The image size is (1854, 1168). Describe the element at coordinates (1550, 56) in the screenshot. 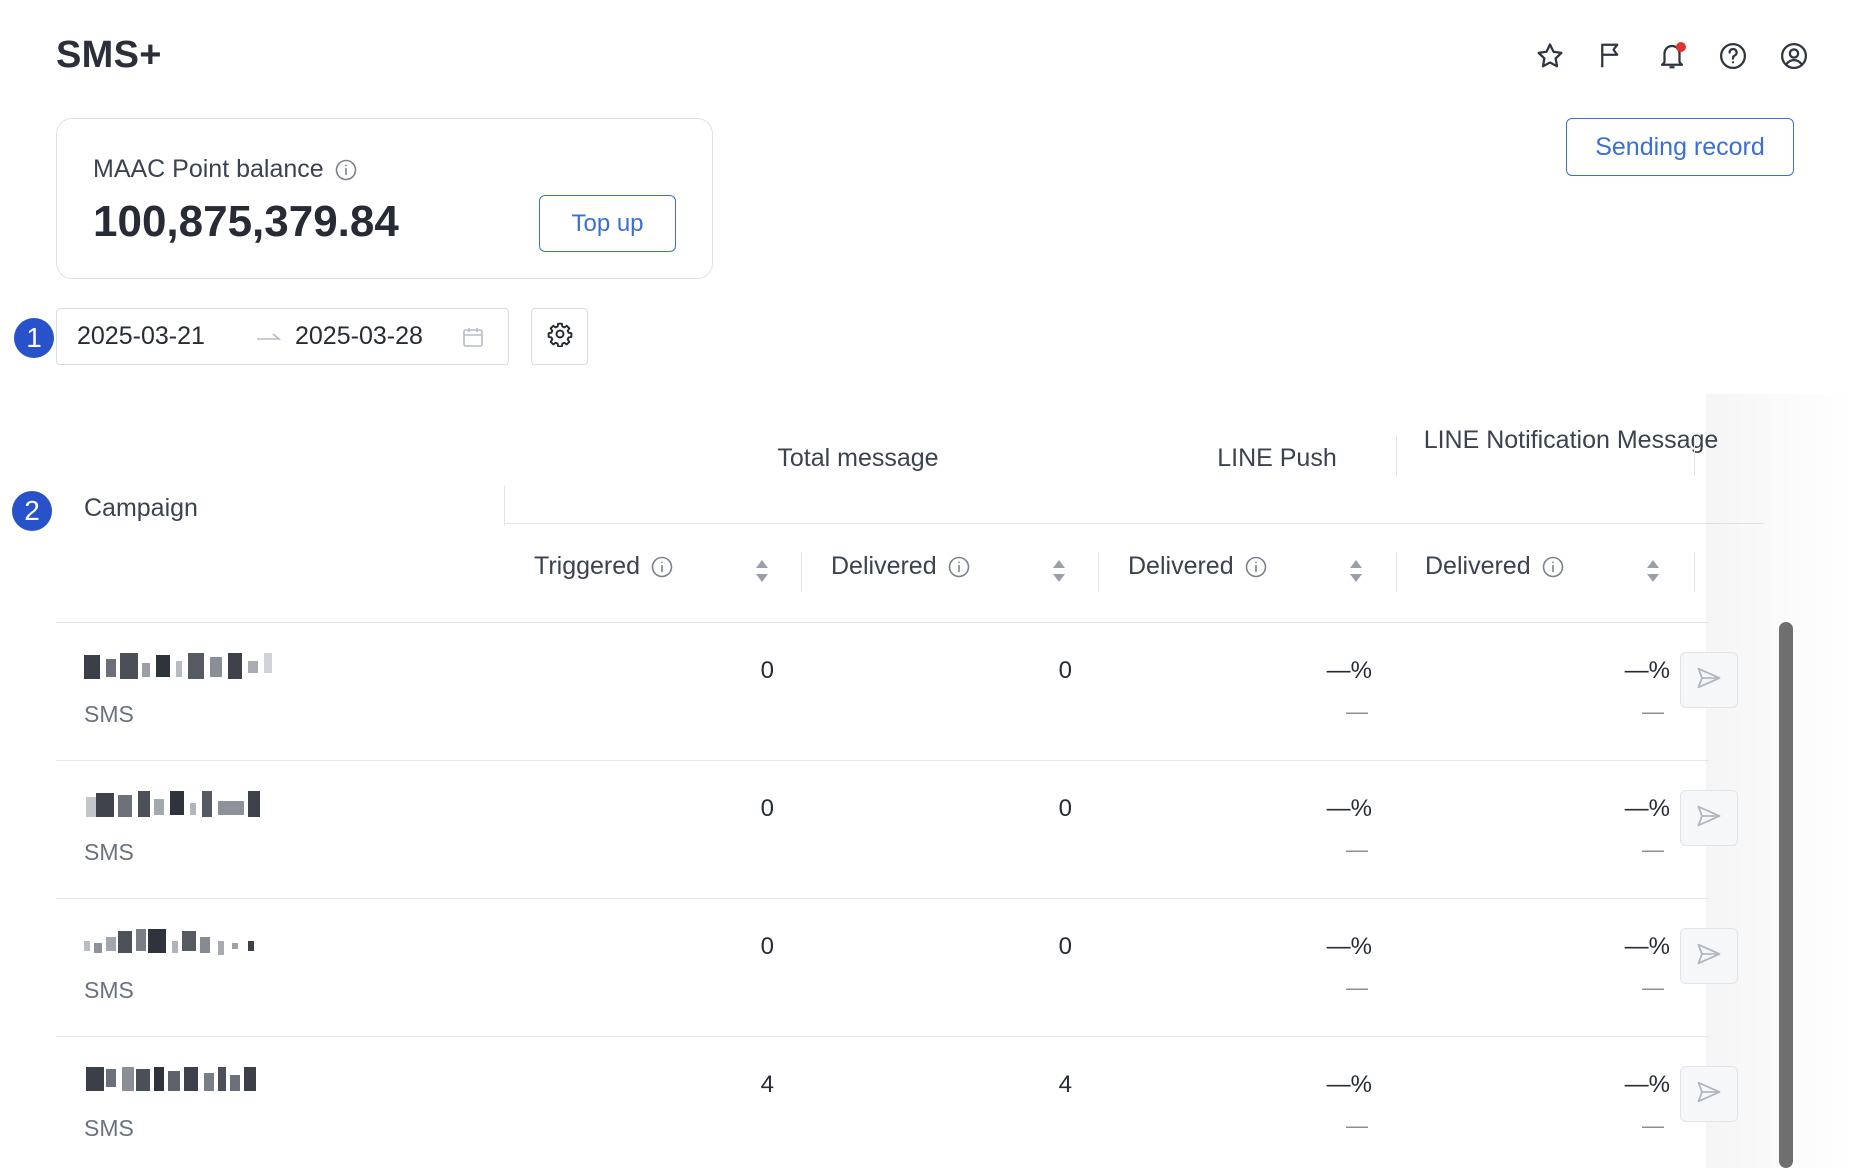

I see `star-icon` at that location.